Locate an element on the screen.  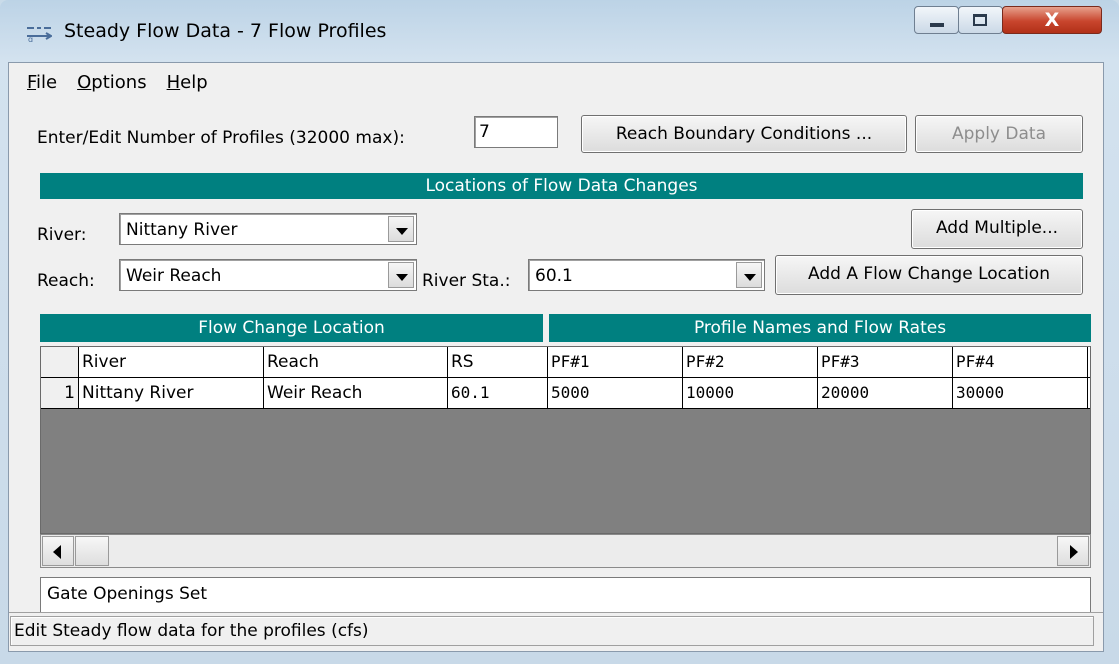
cell-pf2: 10000 is located at coordinates (750, 393).